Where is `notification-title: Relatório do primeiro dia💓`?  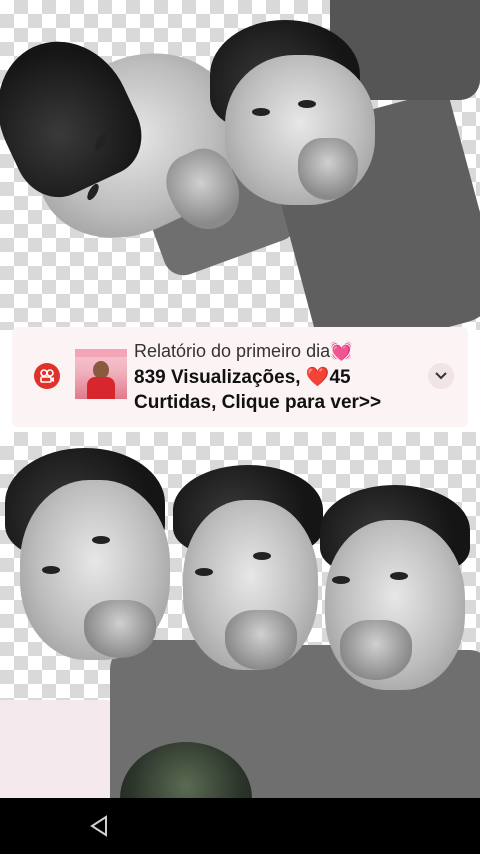
notification-title: Relatório do primeiro dia💓 is located at coordinates (243, 351).